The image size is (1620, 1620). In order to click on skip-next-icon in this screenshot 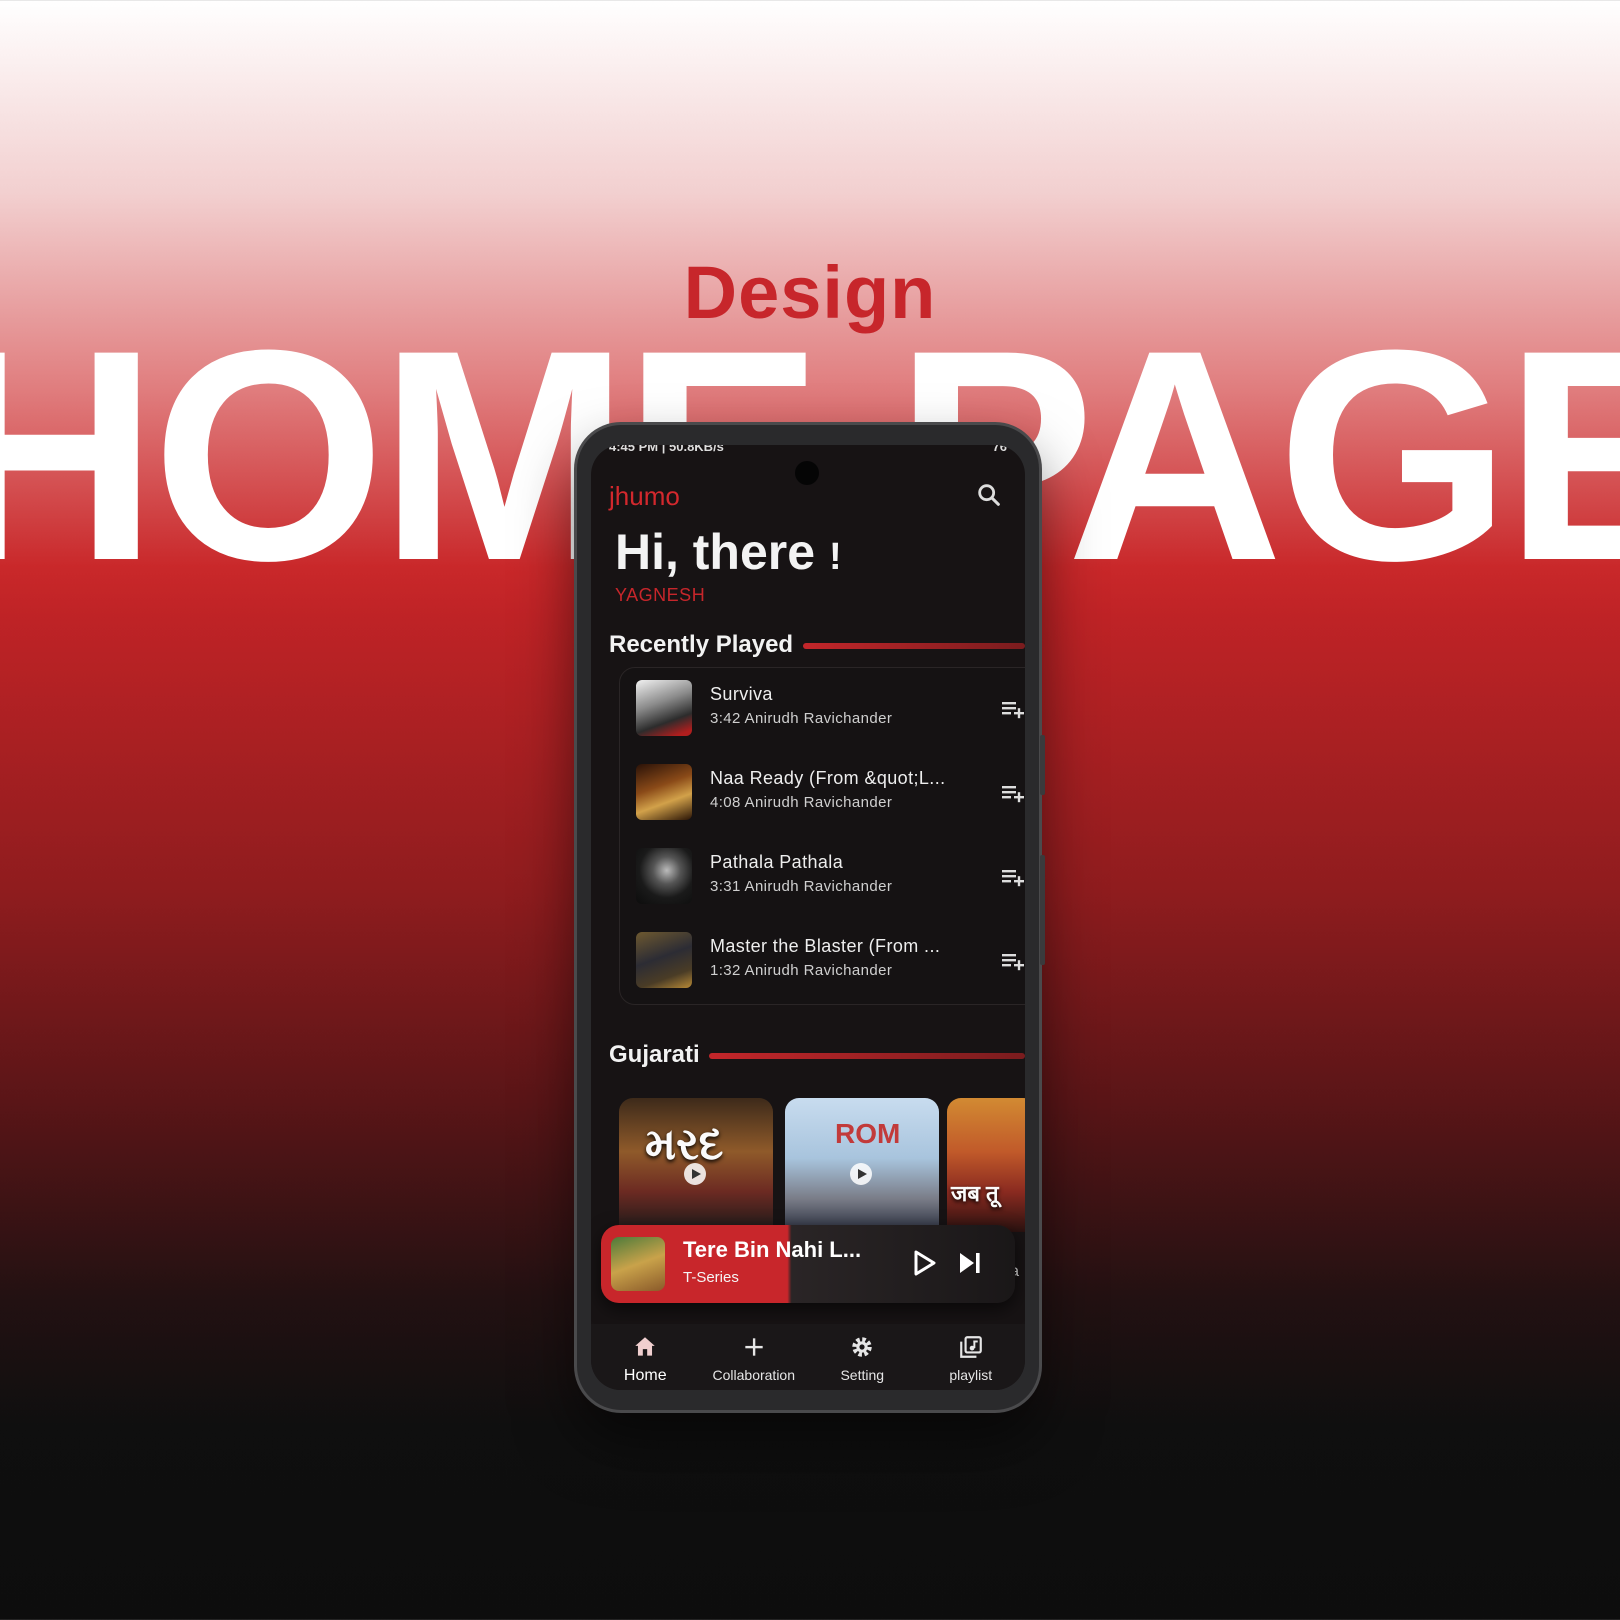, I will do `click(970, 1263)`.